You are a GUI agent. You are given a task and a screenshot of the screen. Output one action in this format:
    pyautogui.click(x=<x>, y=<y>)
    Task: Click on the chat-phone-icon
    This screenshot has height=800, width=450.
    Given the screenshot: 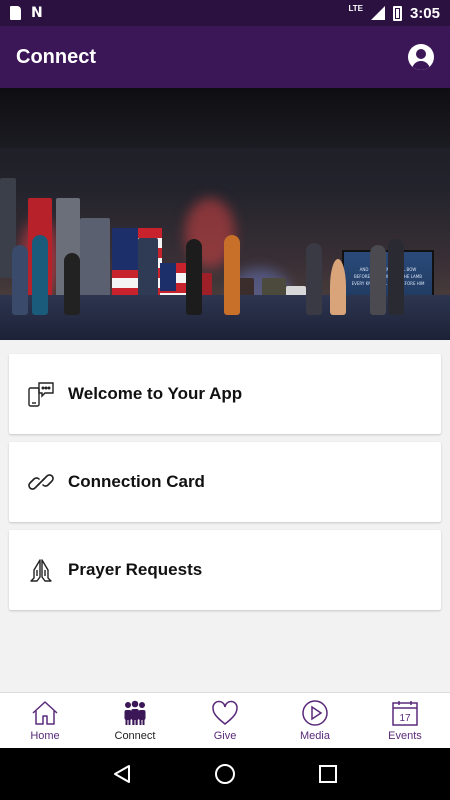 What is the action you would take?
    pyautogui.click(x=41, y=394)
    